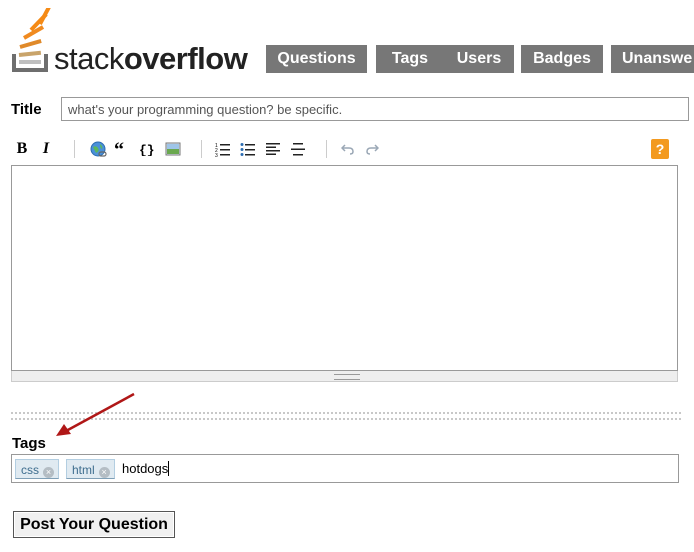 This screenshot has width=694, height=552. I want to click on horizontal-rule-button, so click(298, 149).